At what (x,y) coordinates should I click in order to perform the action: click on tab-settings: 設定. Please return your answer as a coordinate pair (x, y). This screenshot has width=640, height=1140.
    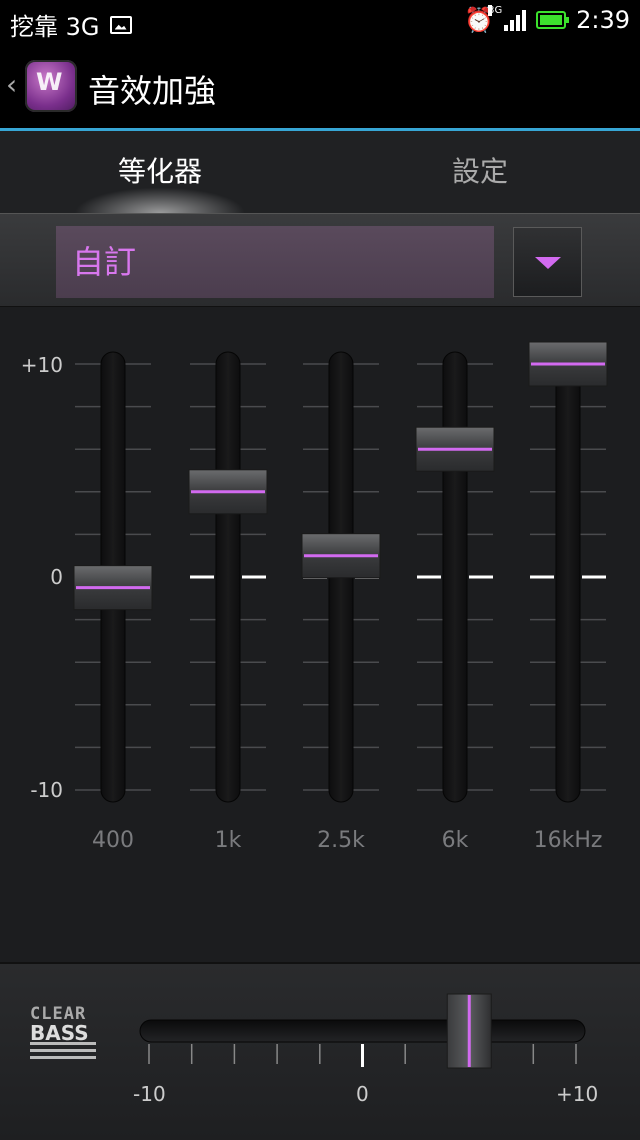
    Looking at the image, I should click on (480, 172).